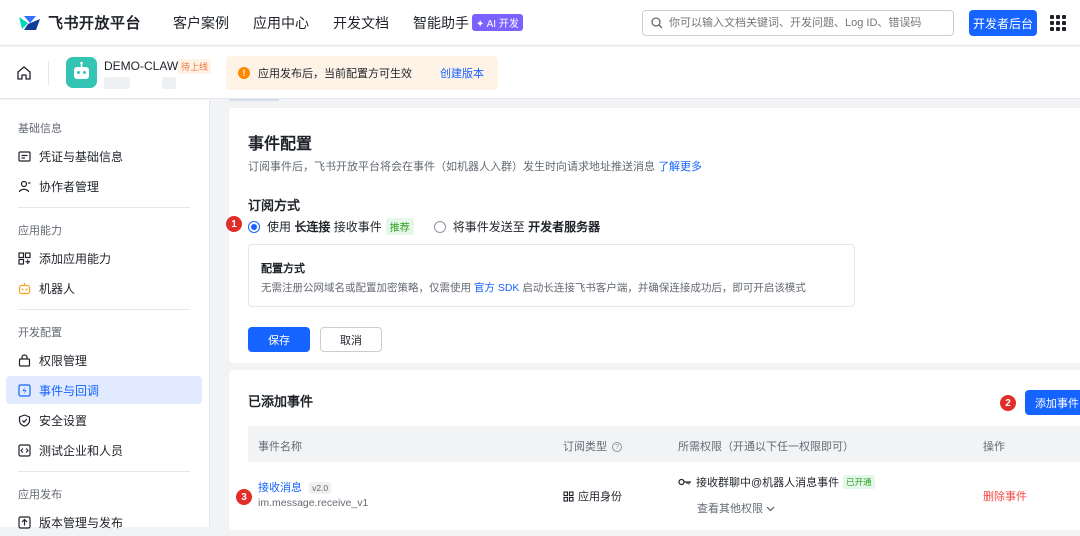  What do you see at coordinates (117, 83) in the screenshot?
I see `redacted-app-info` at bounding box center [117, 83].